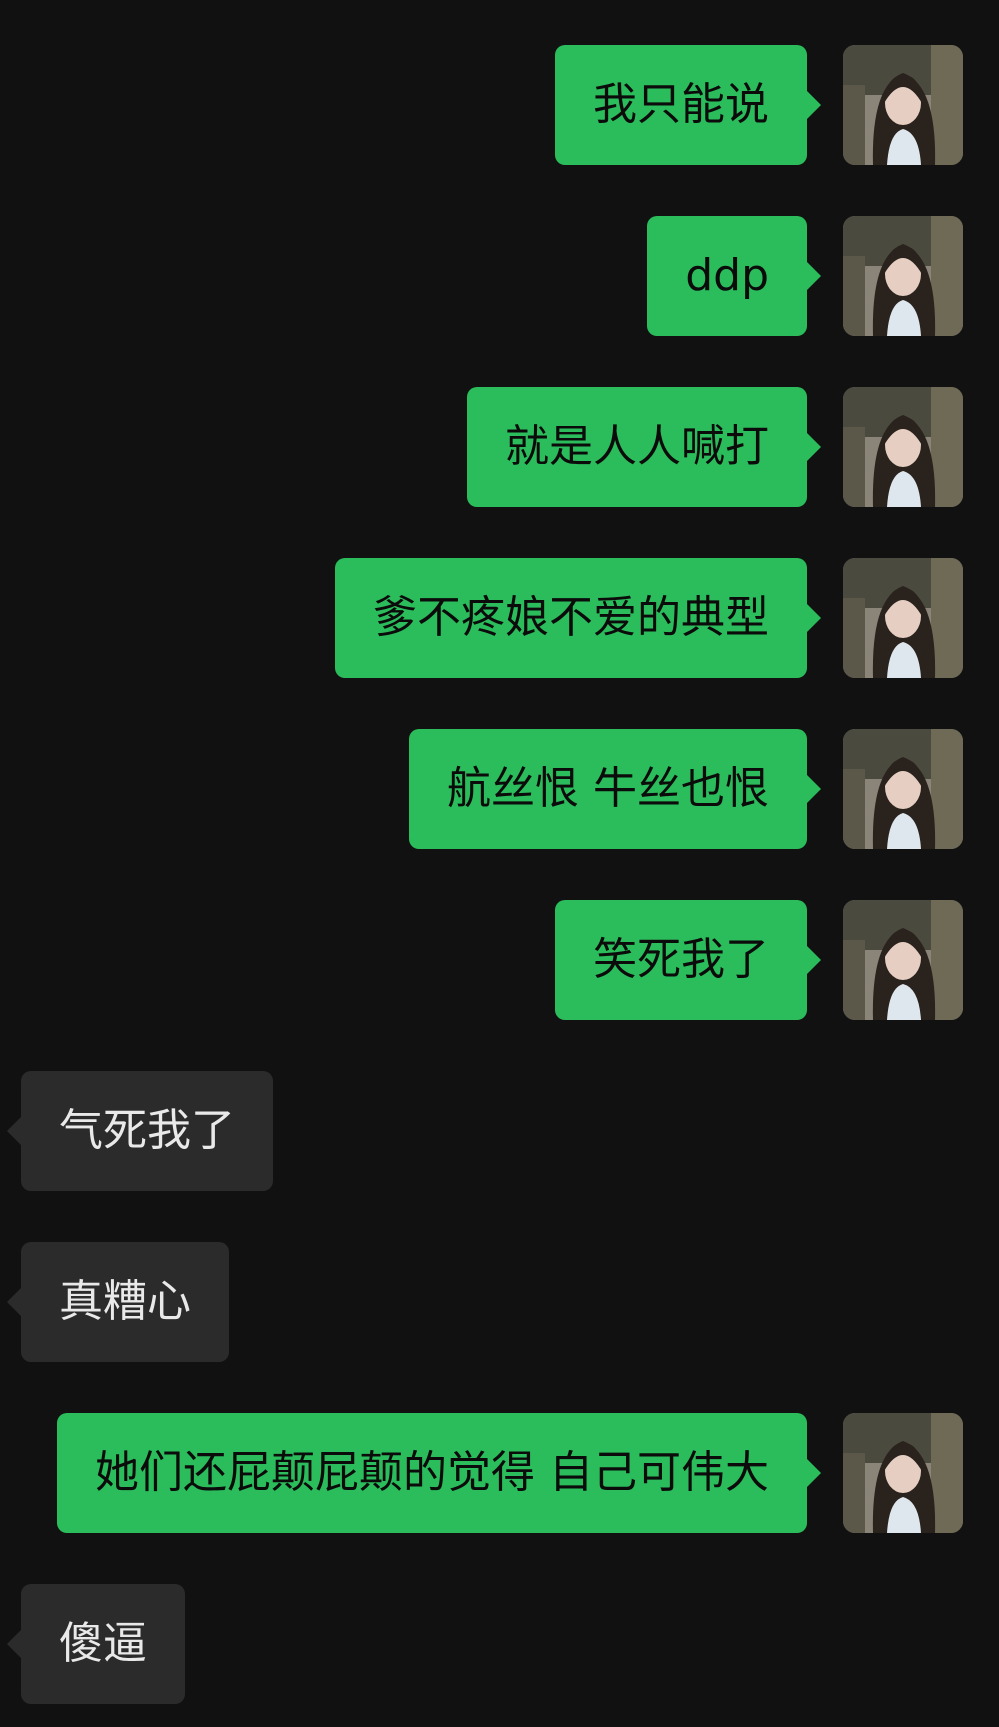  Describe the element at coordinates (688, 960) in the screenshot. I see `message-bubble-outgoing: 笑死我了` at that location.